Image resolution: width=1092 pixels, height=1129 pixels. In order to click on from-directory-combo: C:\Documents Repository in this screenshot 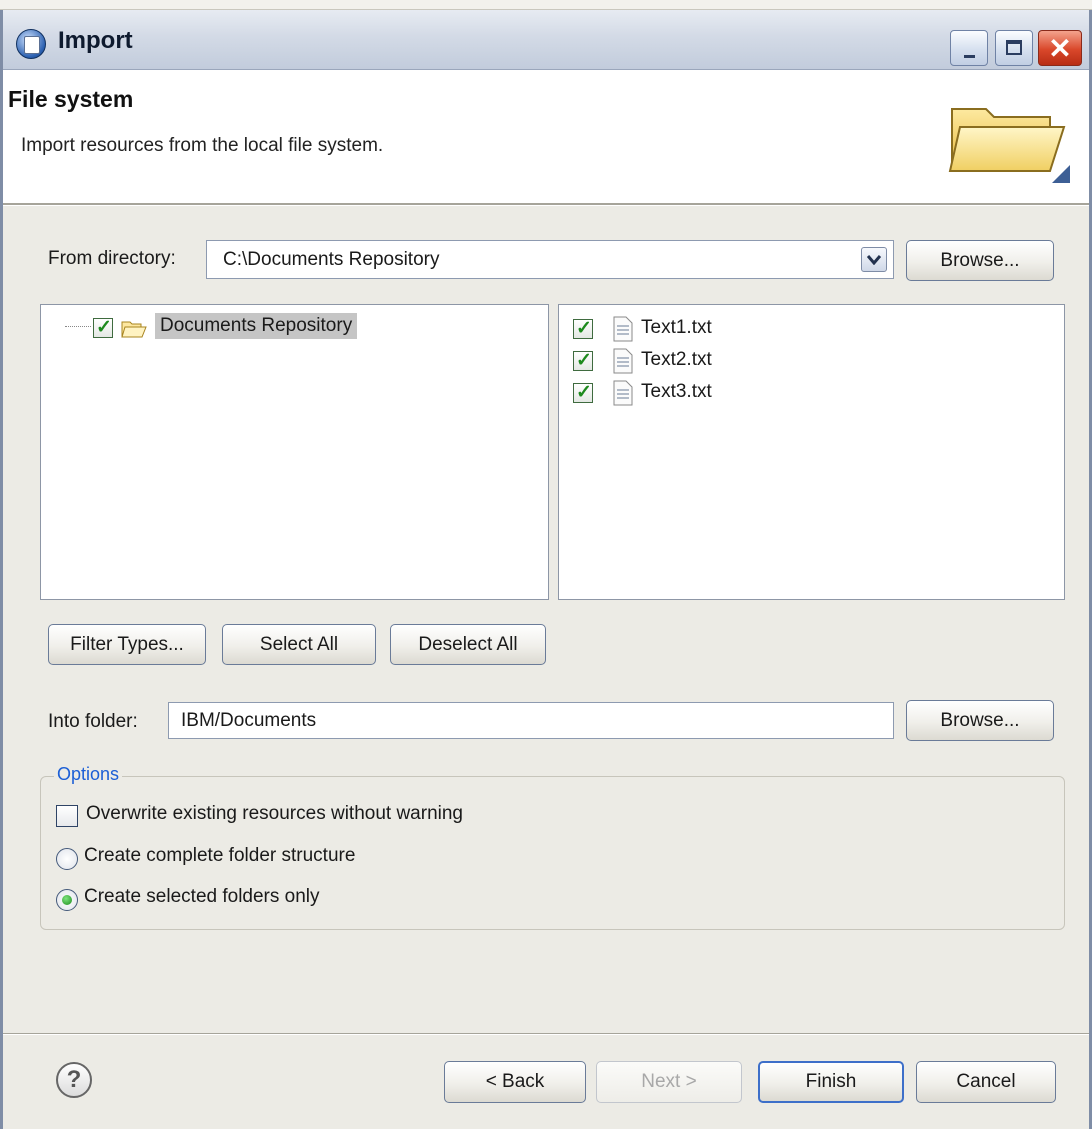, I will do `click(550, 259)`.